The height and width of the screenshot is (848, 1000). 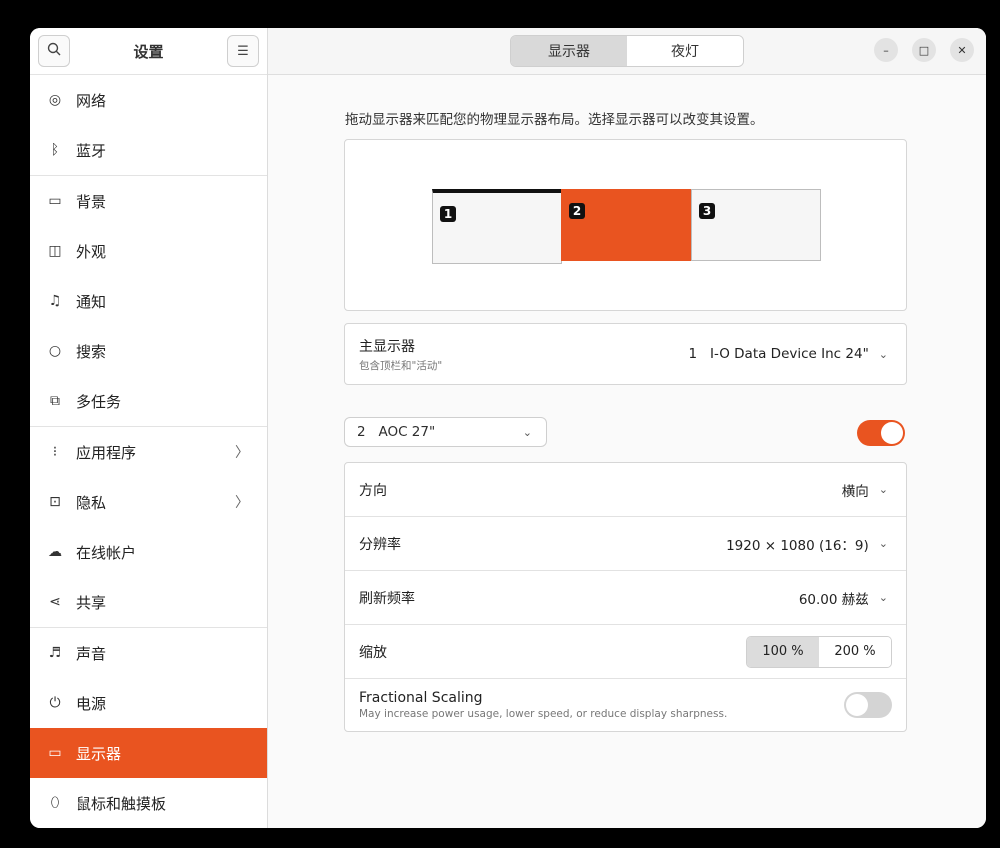 I want to click on fractional-scaling-label: Fractional Scaling, so click(x=421, y=698).